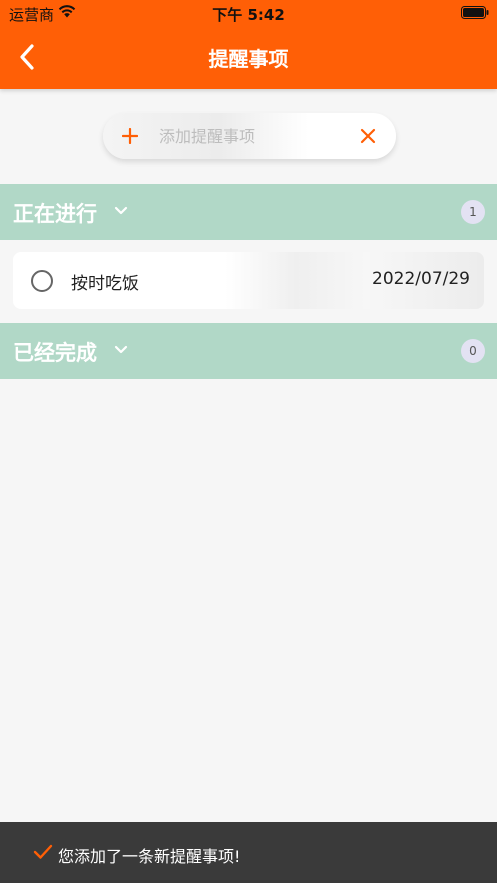 This screenshot has height=883, width=497. I want to click on section-title-in-progress: 正在进行, so click(55, 214).